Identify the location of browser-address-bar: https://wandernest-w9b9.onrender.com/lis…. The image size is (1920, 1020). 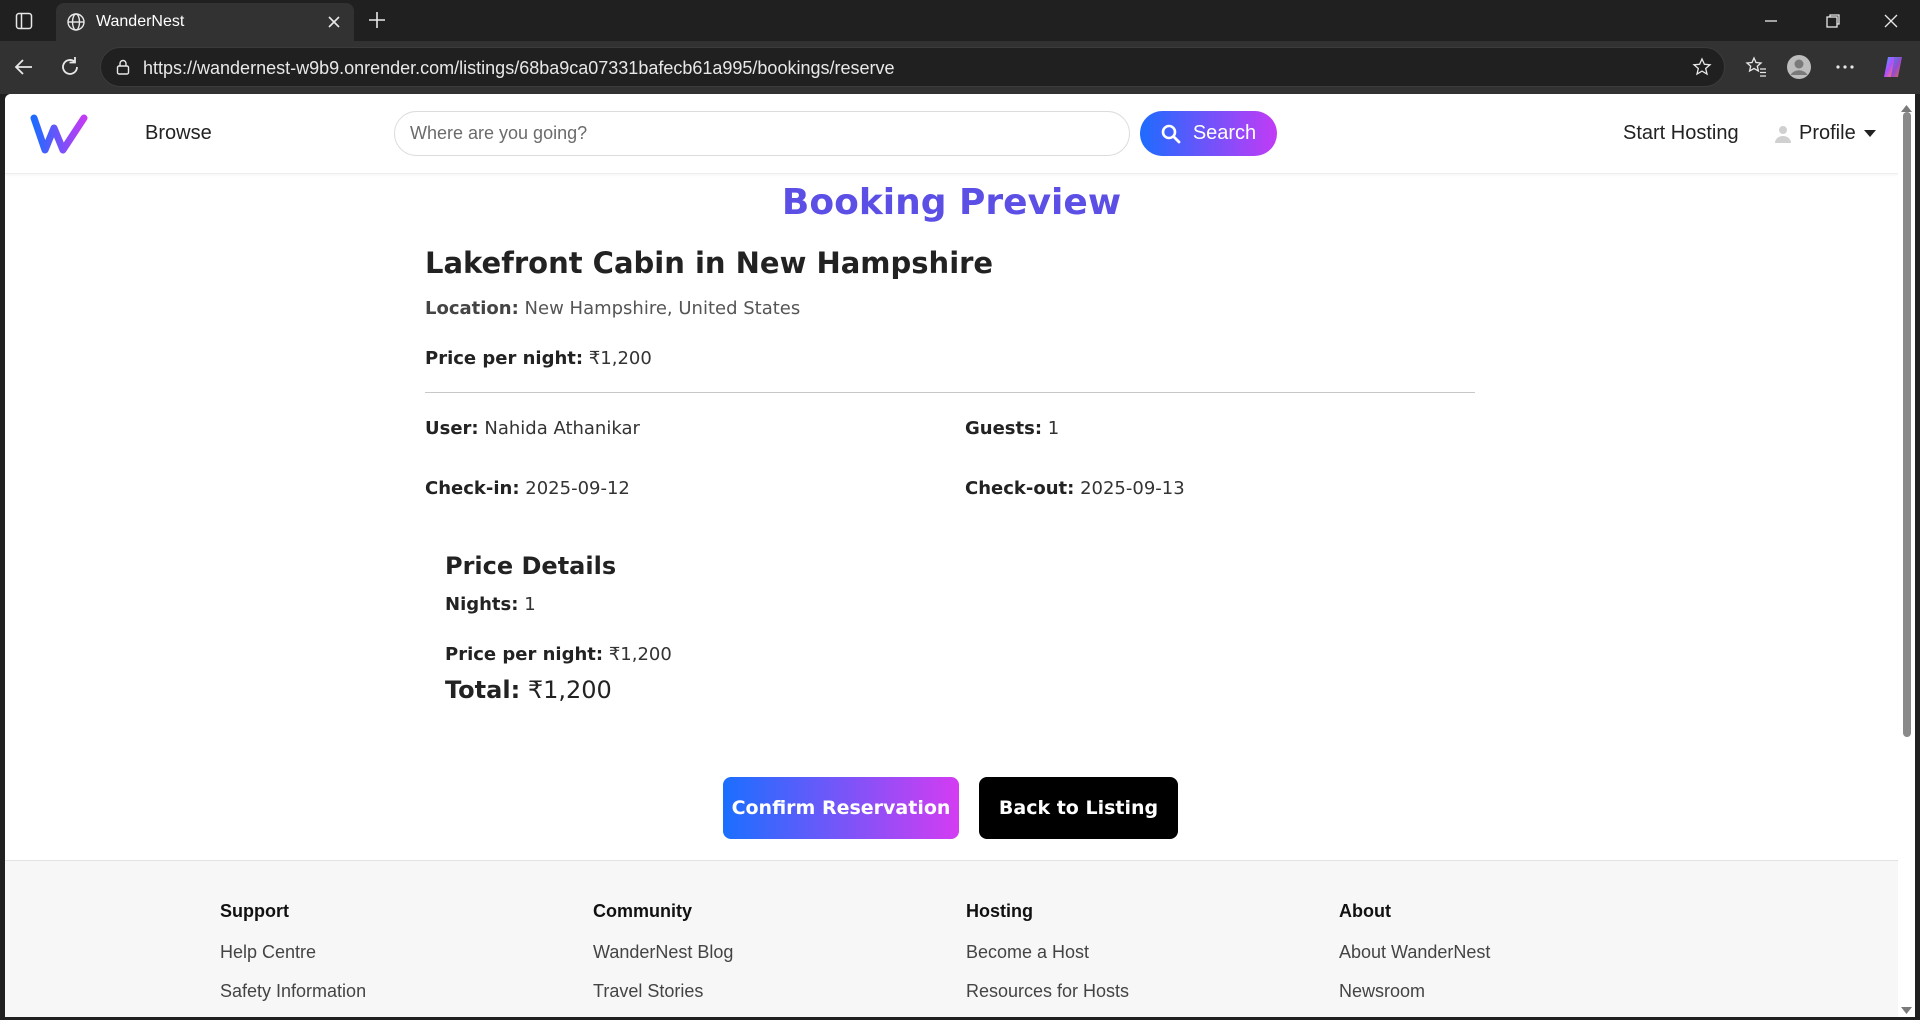
(960, 67).